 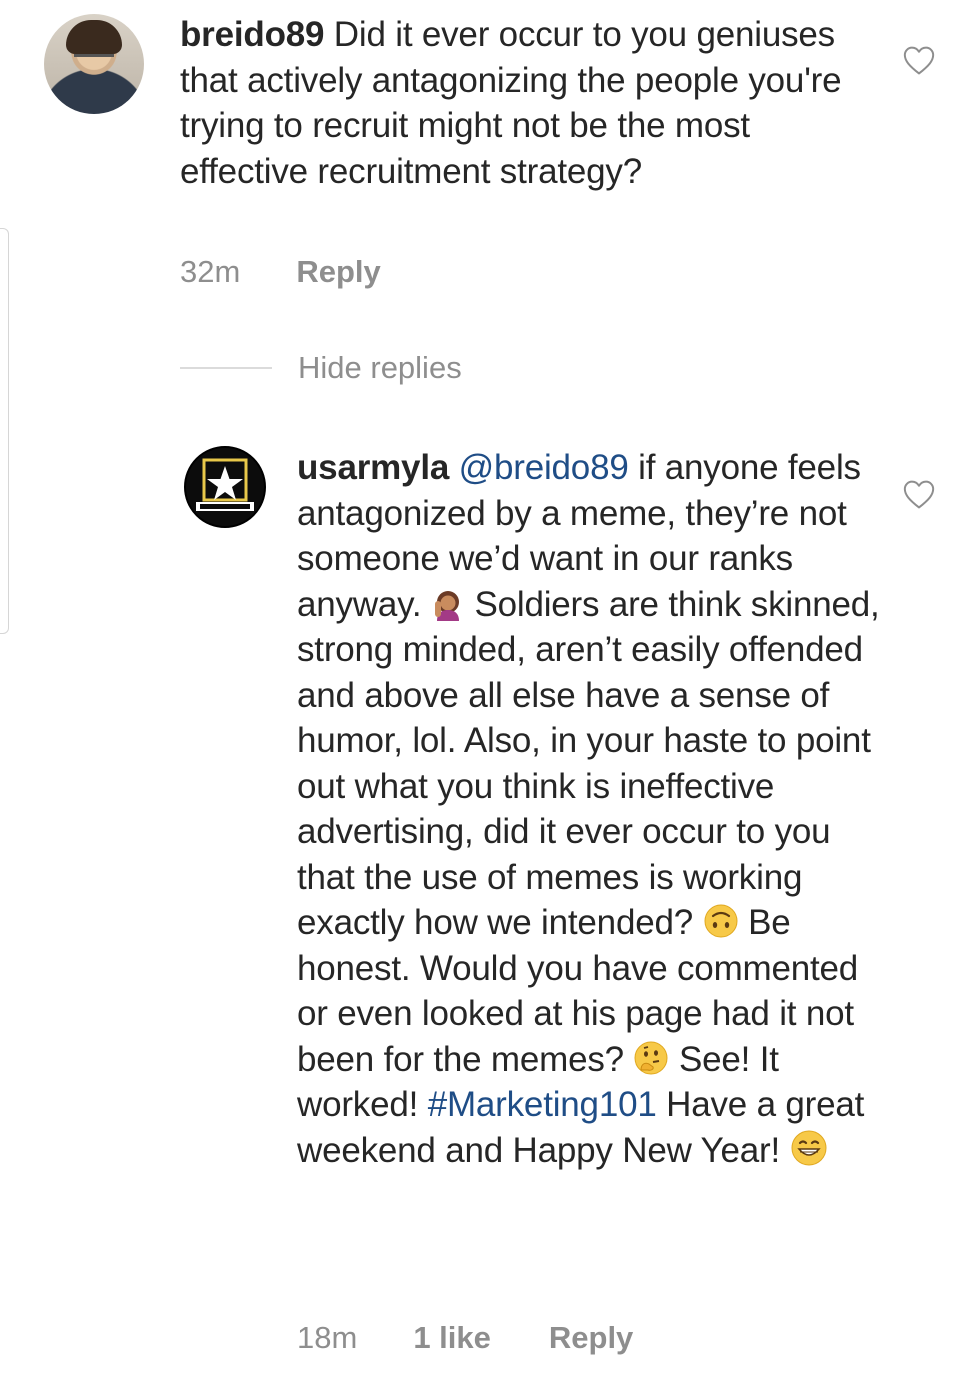 I want to click on comment-username: breido89, so click(x=252, y=34).